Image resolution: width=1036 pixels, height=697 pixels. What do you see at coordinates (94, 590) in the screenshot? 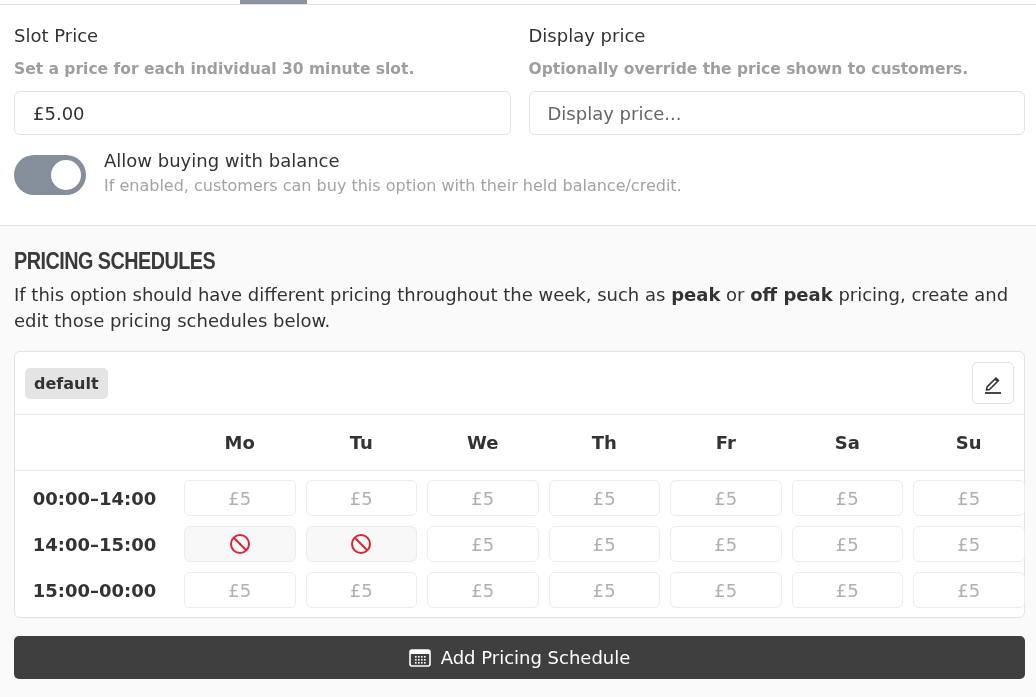
I see `time-label: 15:00–00:00` at bounding box center [94, 590].